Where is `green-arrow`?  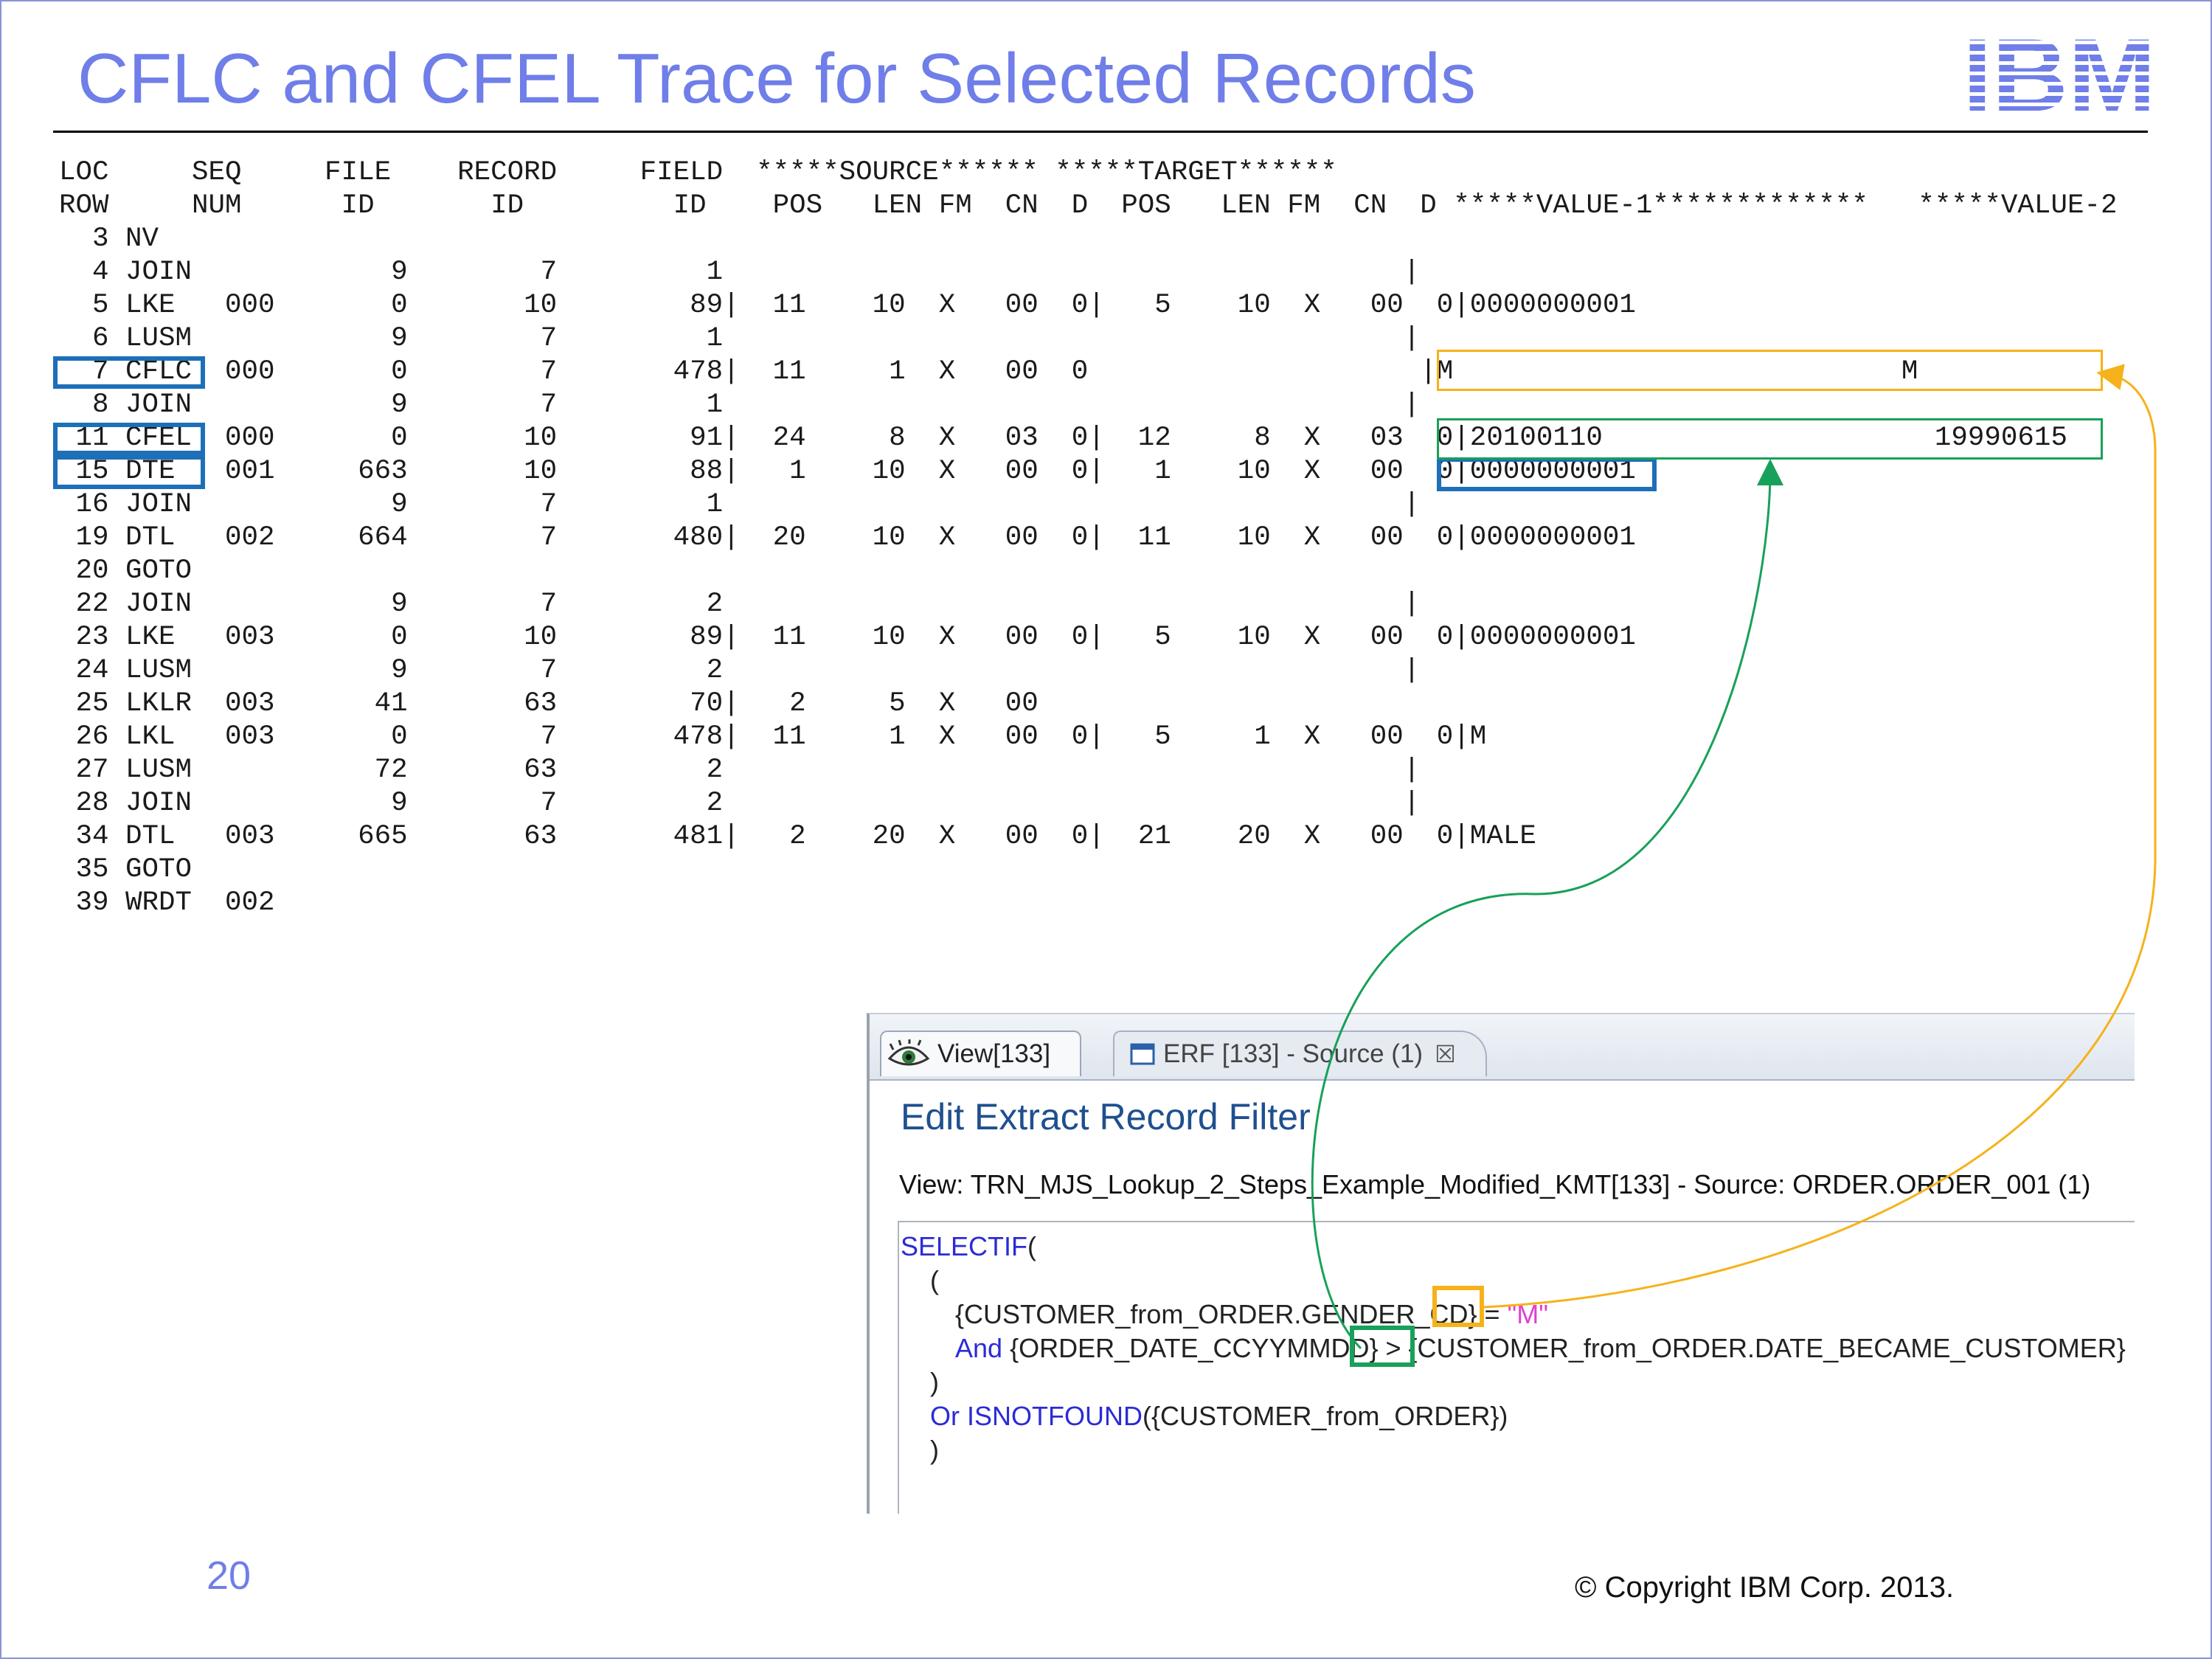 green-arrow is located at coordinates (1547, 905).